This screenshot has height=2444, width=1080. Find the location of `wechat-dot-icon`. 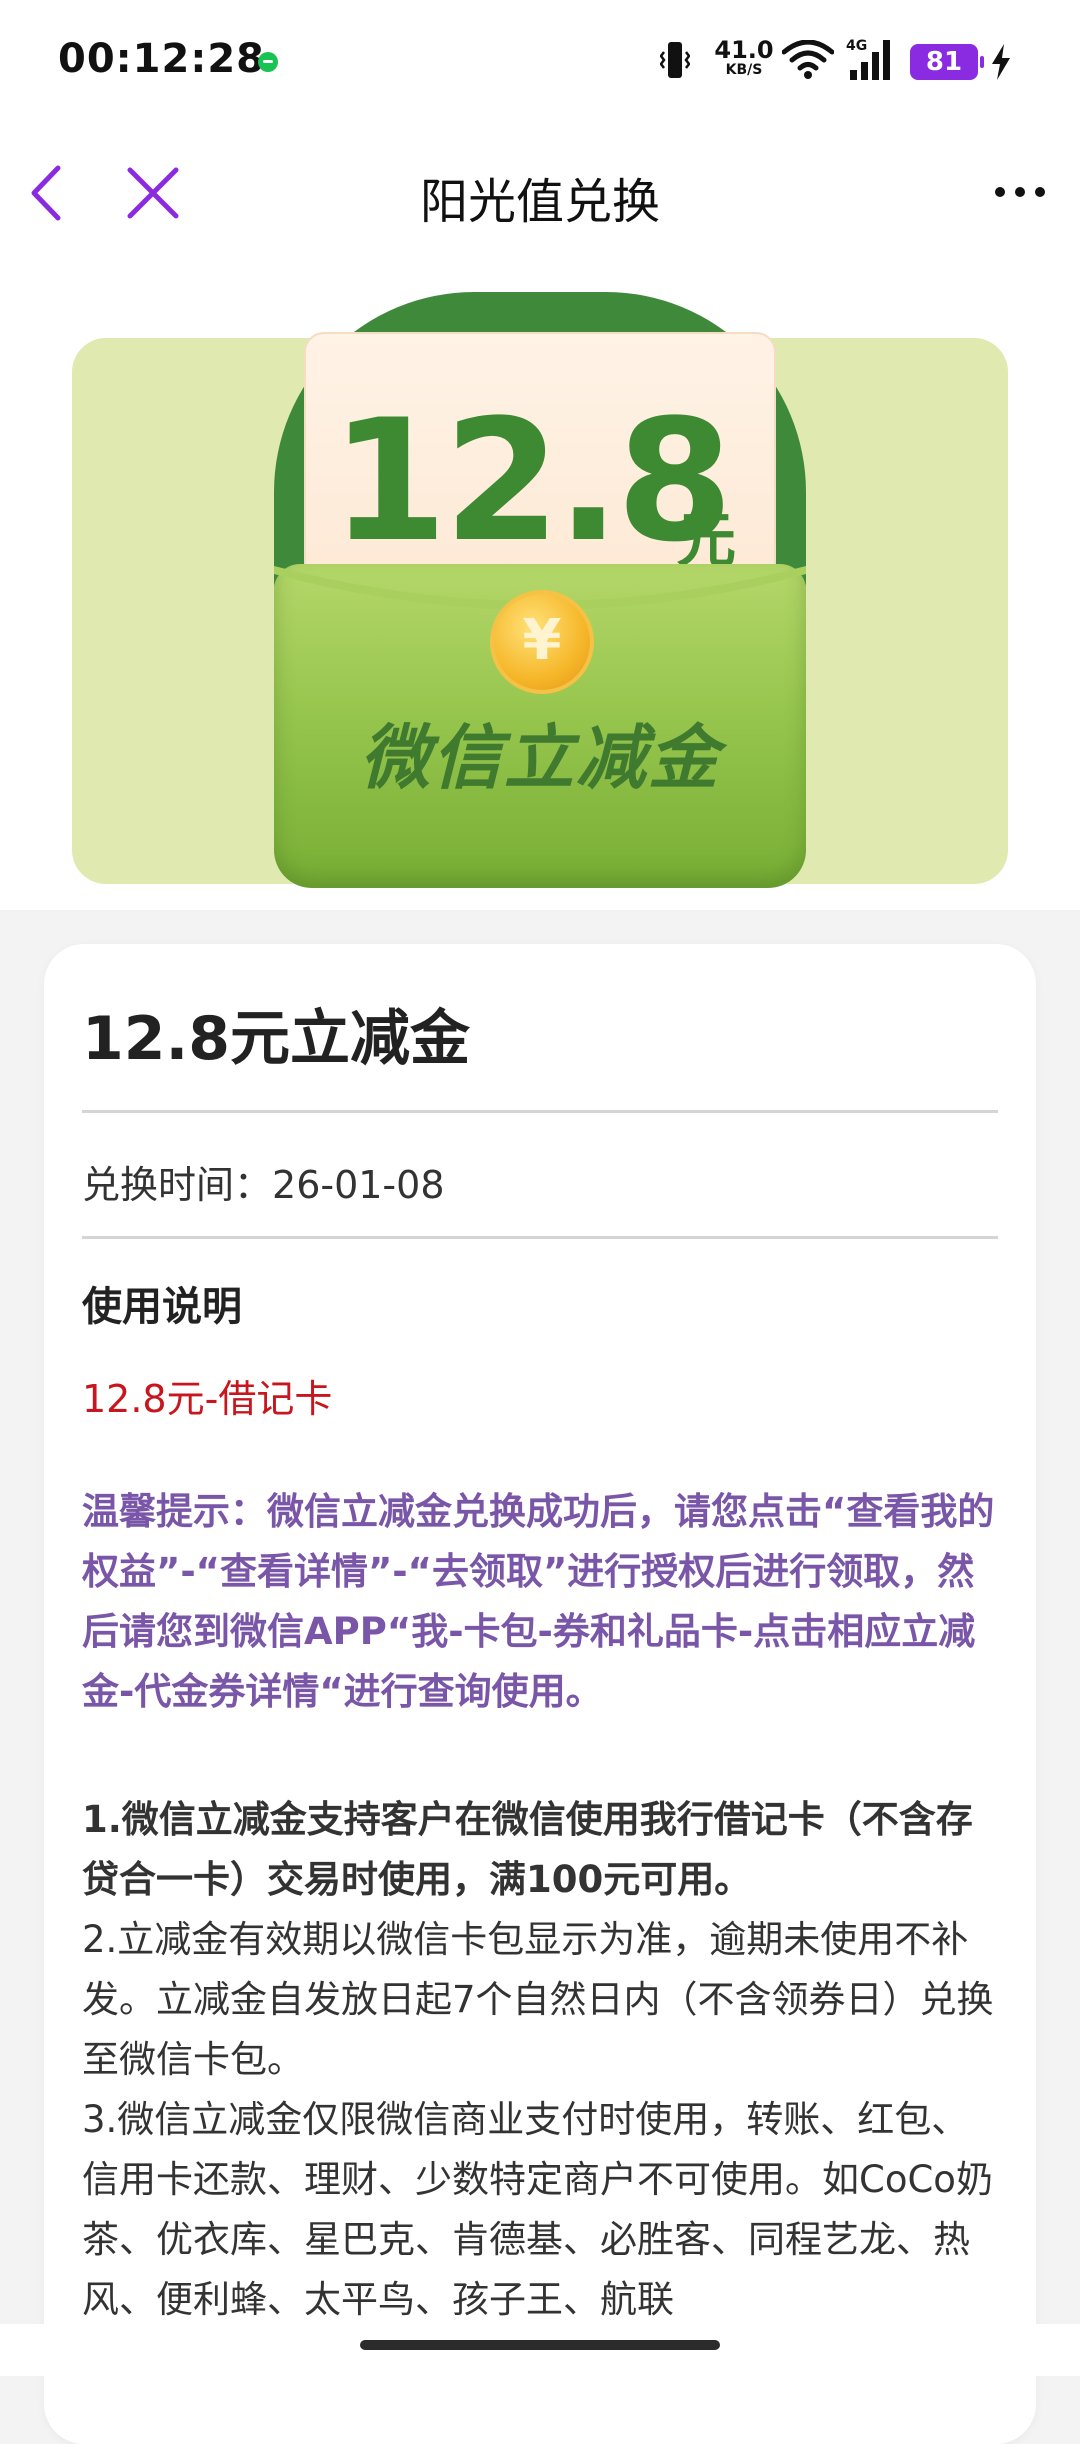

wechat-dot-icon is located at coordinates (268, 62).